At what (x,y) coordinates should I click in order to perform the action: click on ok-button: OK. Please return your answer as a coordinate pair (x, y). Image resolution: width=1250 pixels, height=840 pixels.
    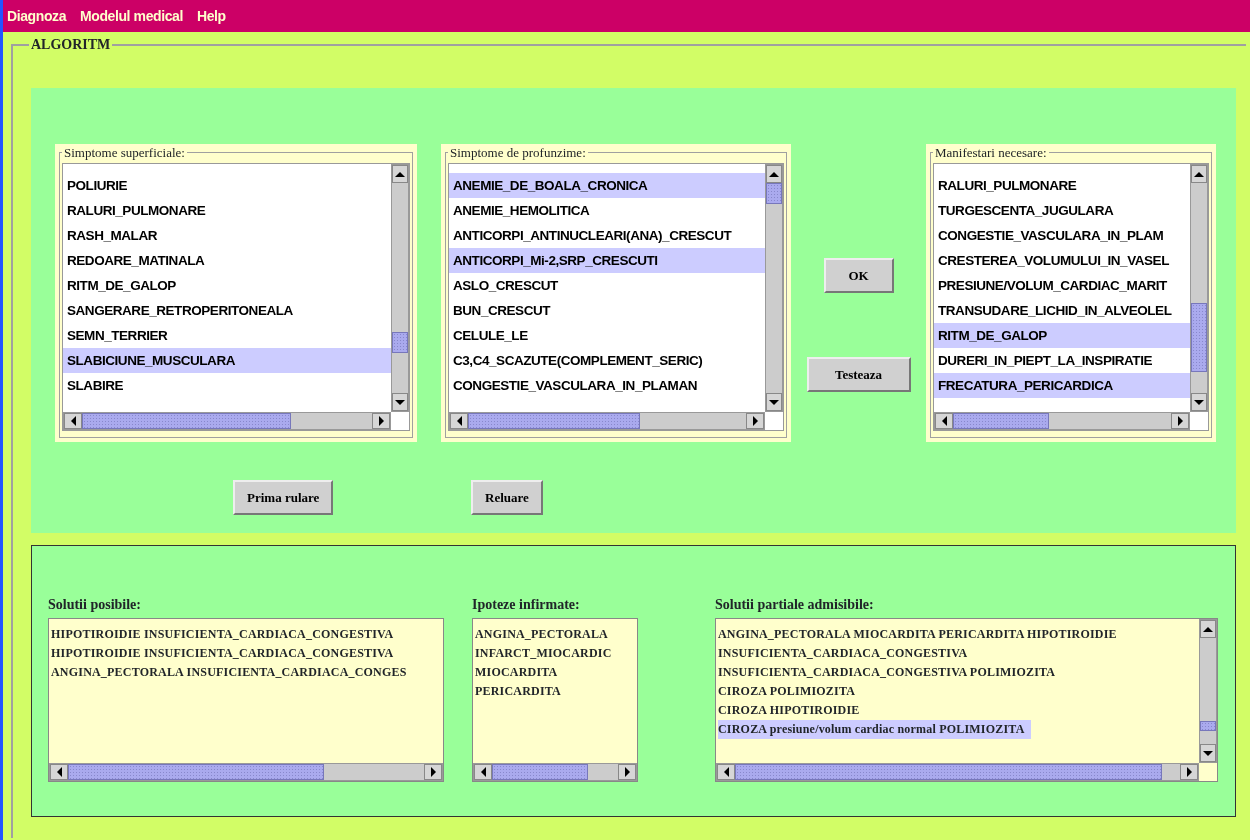
    Looking at the image, I should click on (858, 275).